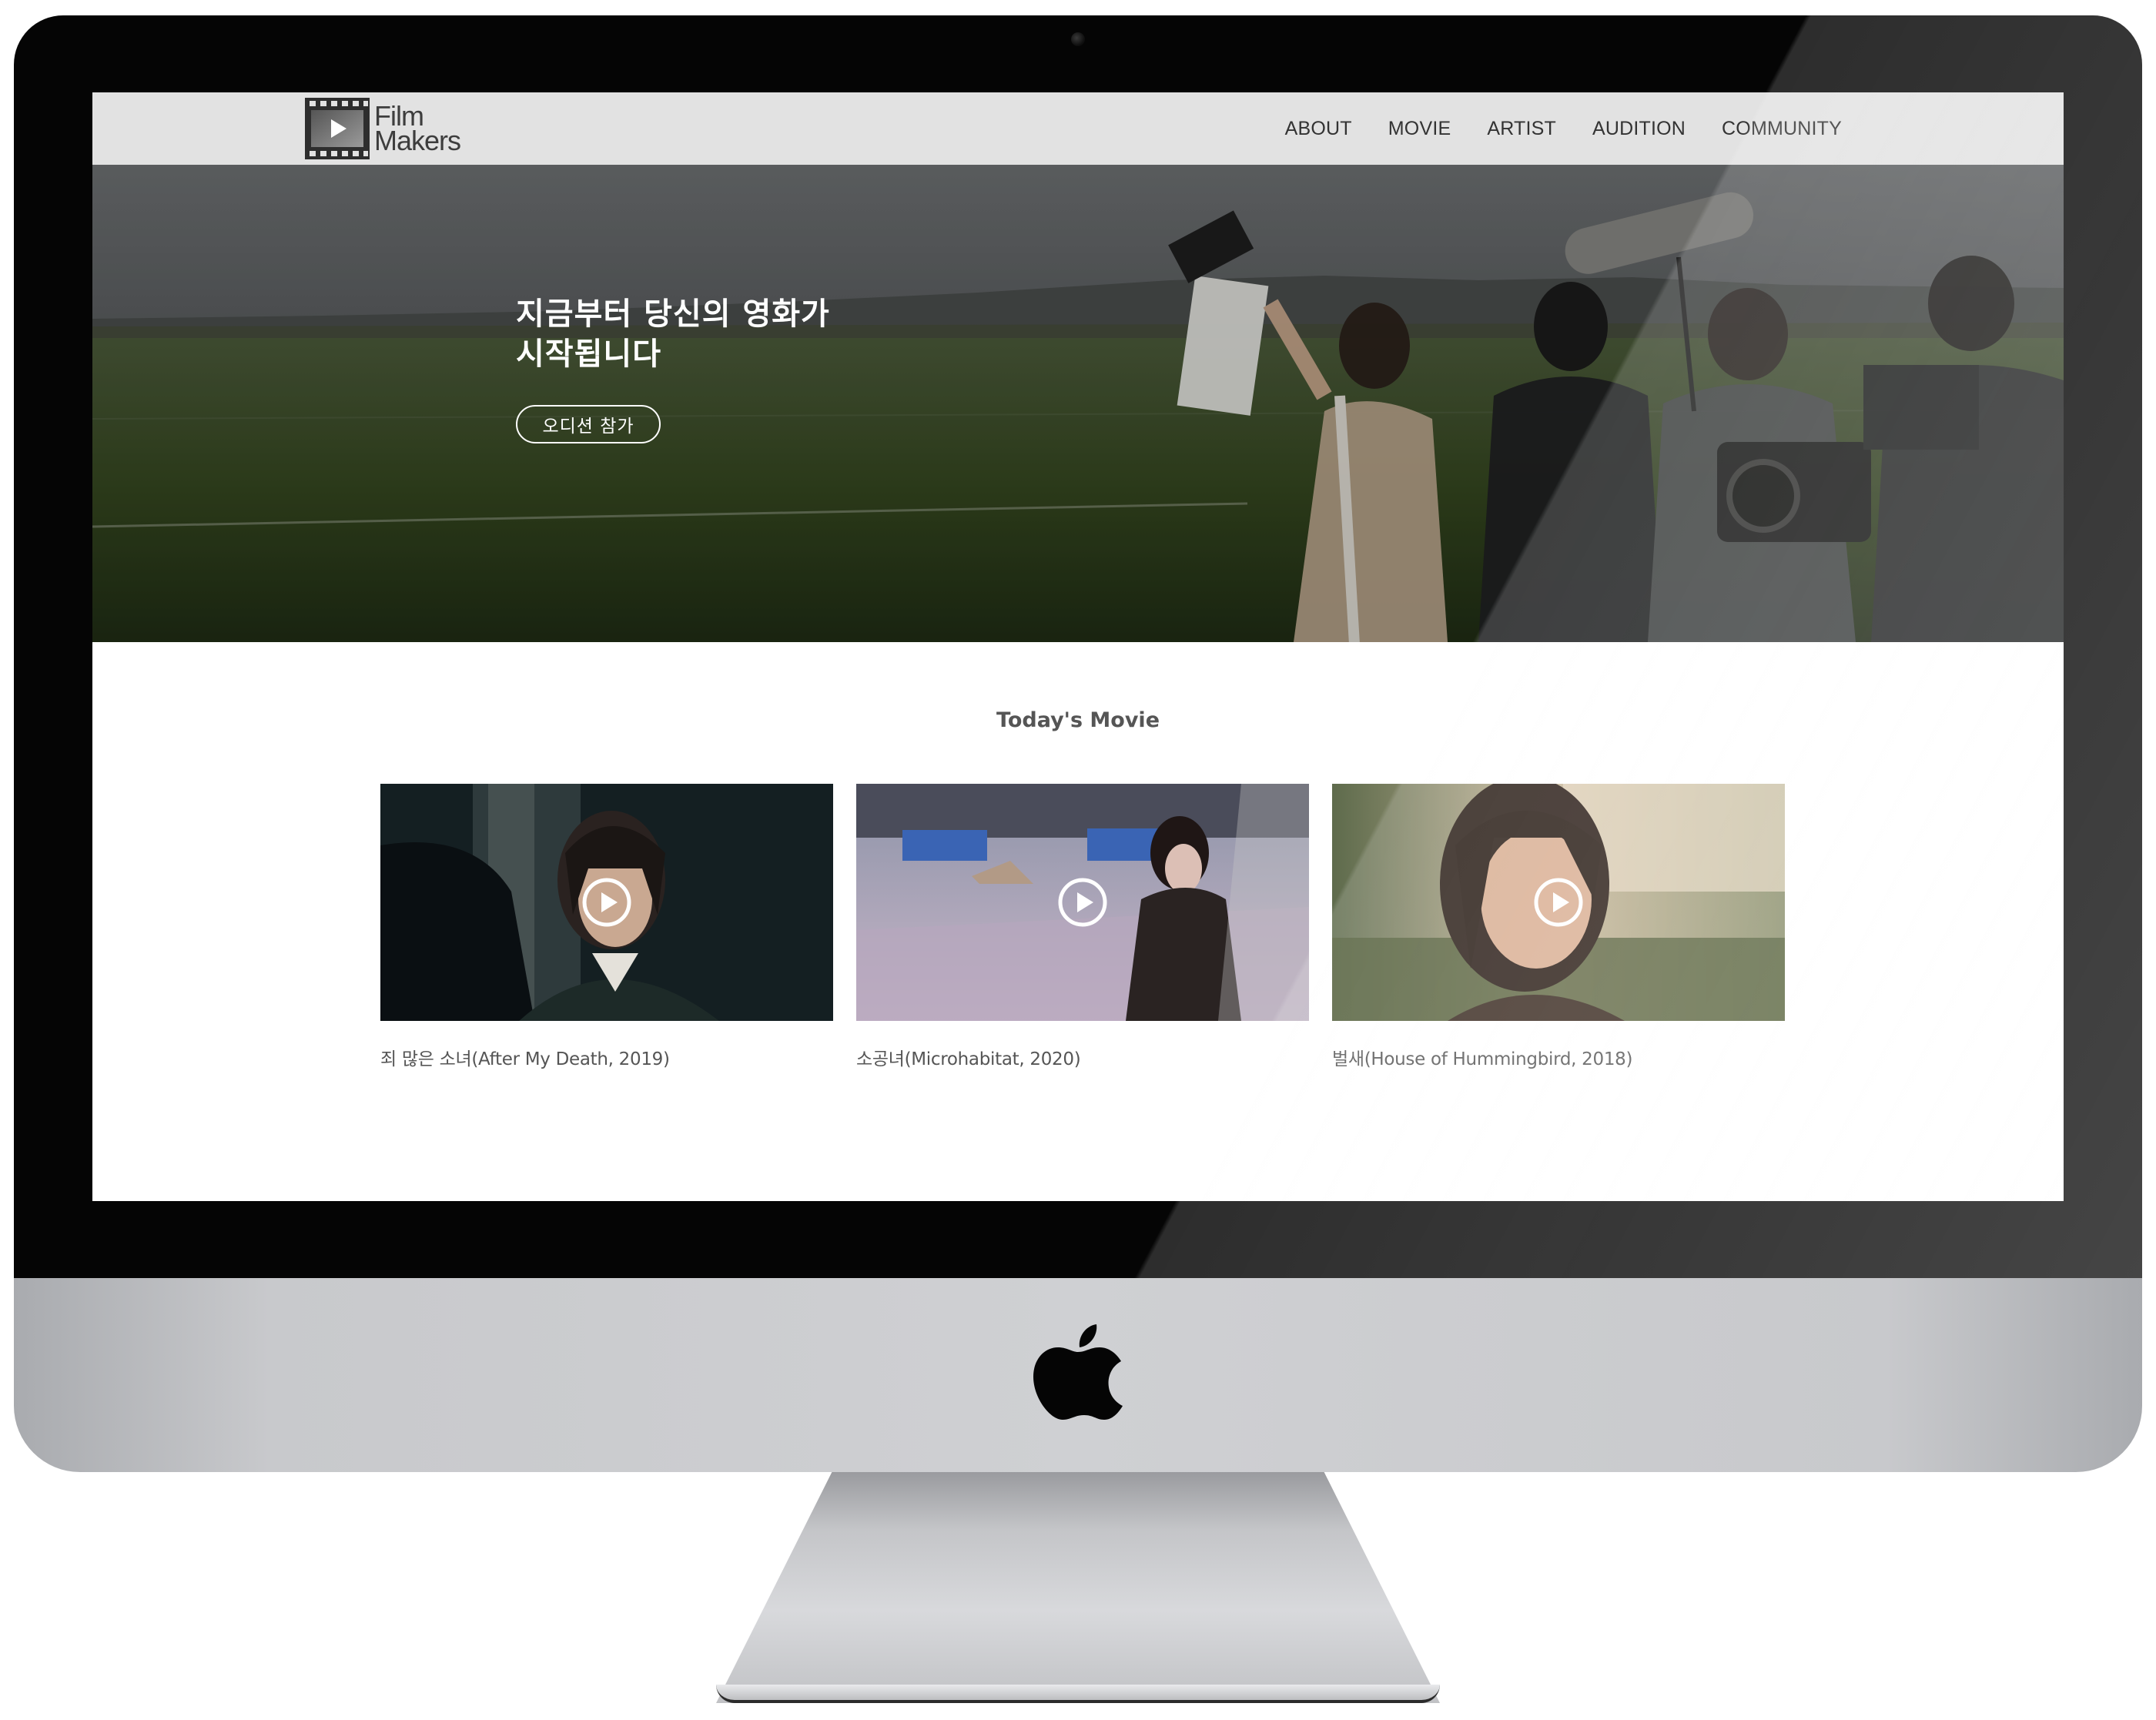 This screenshot has width=2156, height=1720. I want to click on audition-join-button: 오디션 참가, so click(588, 424).